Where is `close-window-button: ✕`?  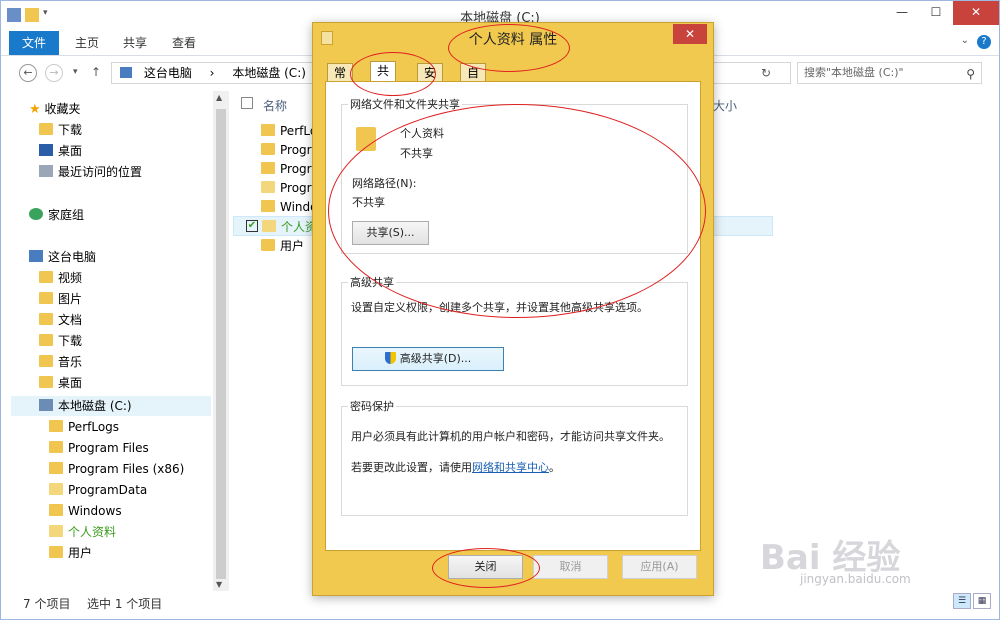 close-window-button: ✕ is located at coordinates (976, 13).